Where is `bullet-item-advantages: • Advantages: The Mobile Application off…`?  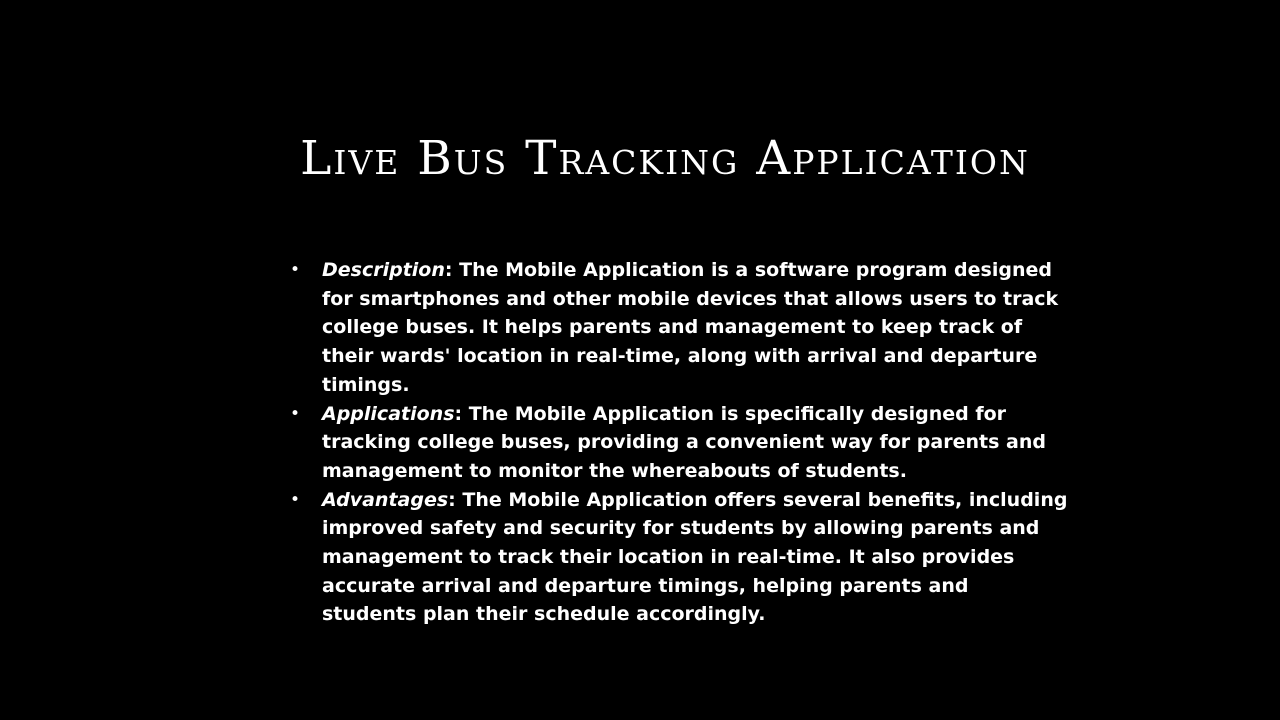
bullet-item-advantages: • Advantages: The Mobile Application off… is located at coordinates (678, 558).